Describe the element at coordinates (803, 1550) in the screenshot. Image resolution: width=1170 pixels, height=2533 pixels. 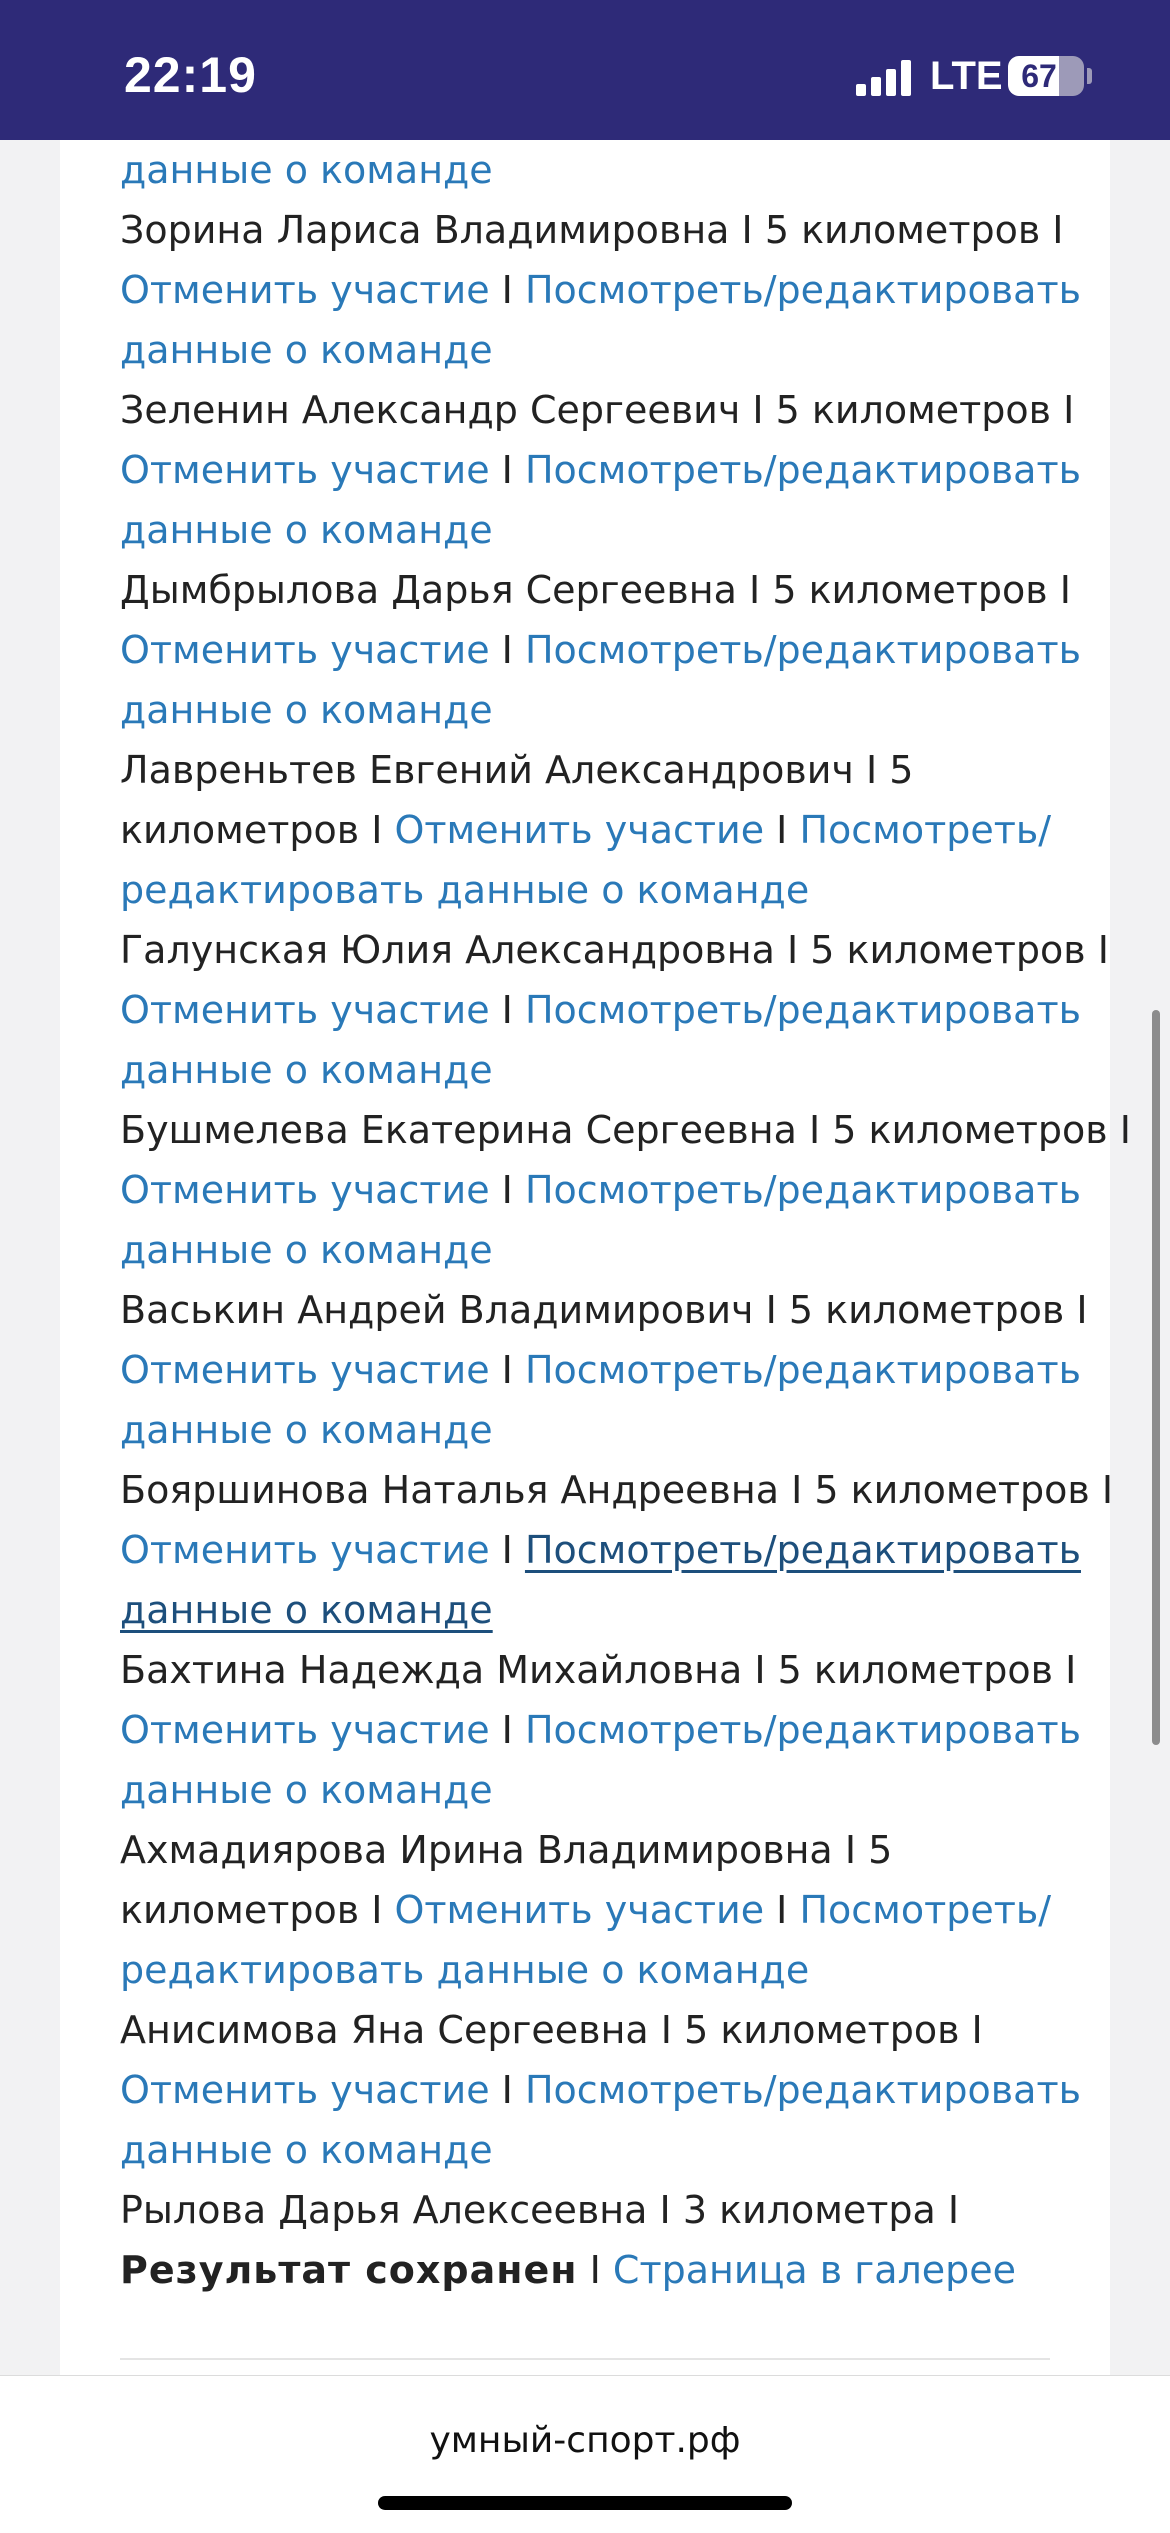
I see `edit-team-link-active: Посмотреть/редактировать` at that location.